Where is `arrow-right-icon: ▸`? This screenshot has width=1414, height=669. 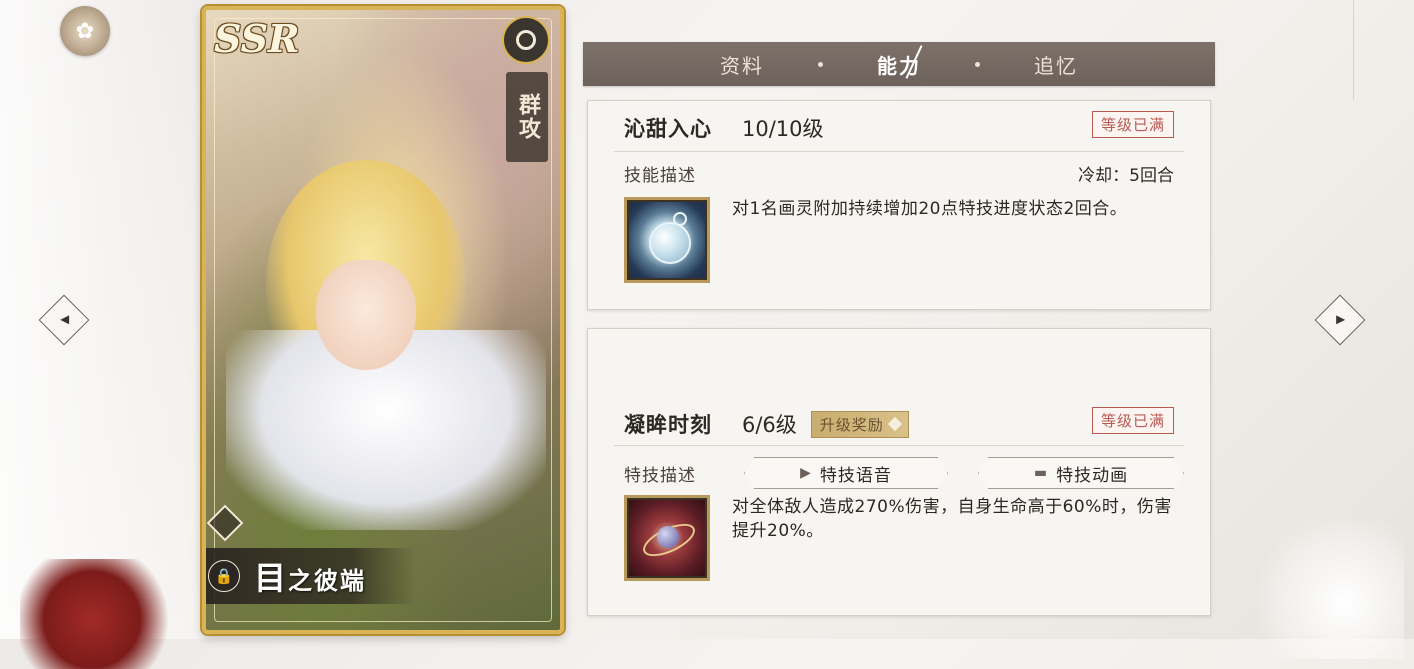 arrow-right-icon: ▸ is located at coordinates (1341, 319).